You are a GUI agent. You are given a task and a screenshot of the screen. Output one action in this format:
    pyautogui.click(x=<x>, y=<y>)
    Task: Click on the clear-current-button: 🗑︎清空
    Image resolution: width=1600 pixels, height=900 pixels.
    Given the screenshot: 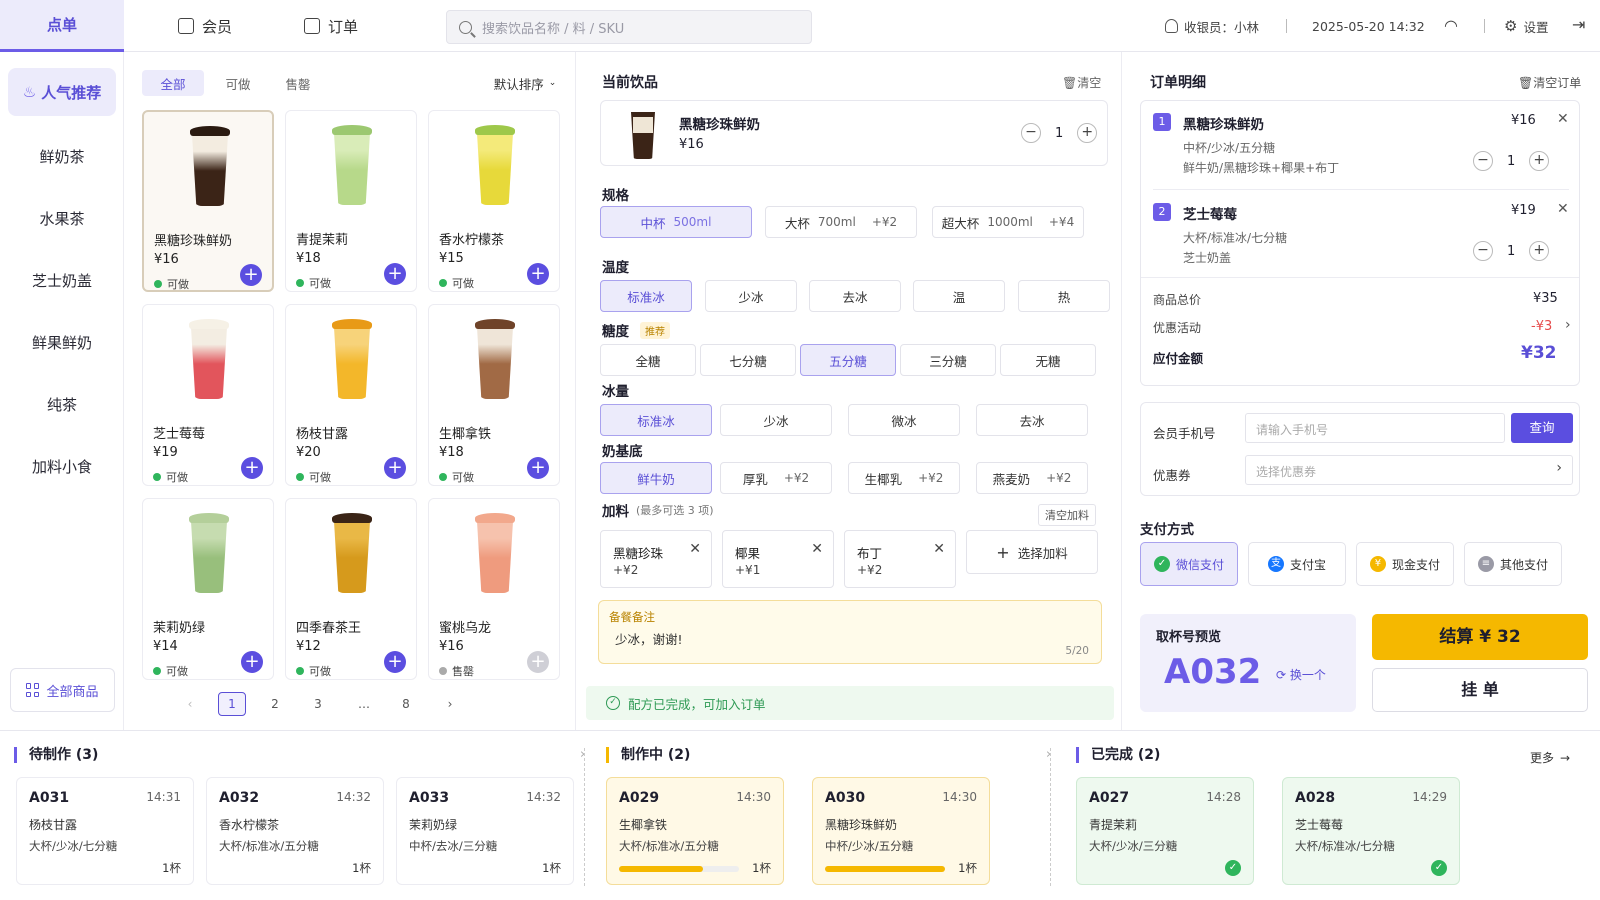 What is the action you would take?
    pyautogui.click(x=1081, y=82)
    